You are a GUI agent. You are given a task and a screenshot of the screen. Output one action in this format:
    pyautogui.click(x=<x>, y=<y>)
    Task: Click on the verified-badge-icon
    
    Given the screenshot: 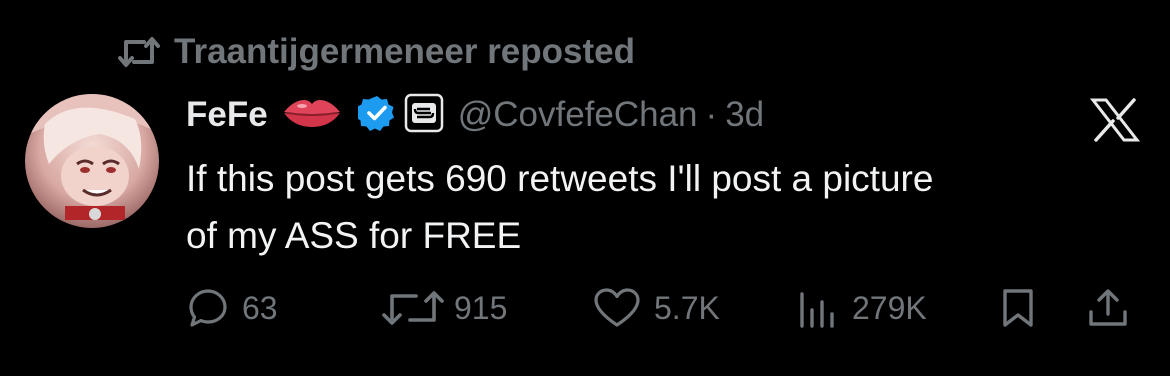 What is the action you would take?
    pyautogui.click(x=375, y=115)
    